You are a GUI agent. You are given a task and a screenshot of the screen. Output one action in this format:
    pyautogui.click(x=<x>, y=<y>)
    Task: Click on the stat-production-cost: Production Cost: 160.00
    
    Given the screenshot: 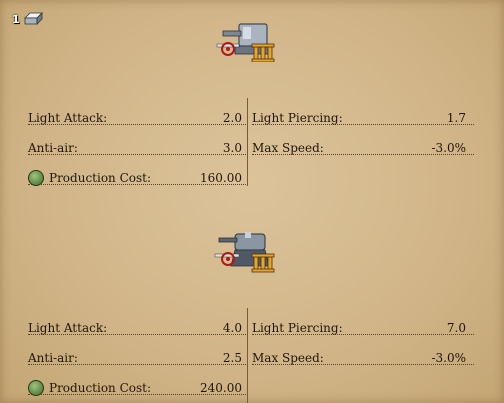 What is the action you would take?
    pyautogui.click(x=137, y=177)
    